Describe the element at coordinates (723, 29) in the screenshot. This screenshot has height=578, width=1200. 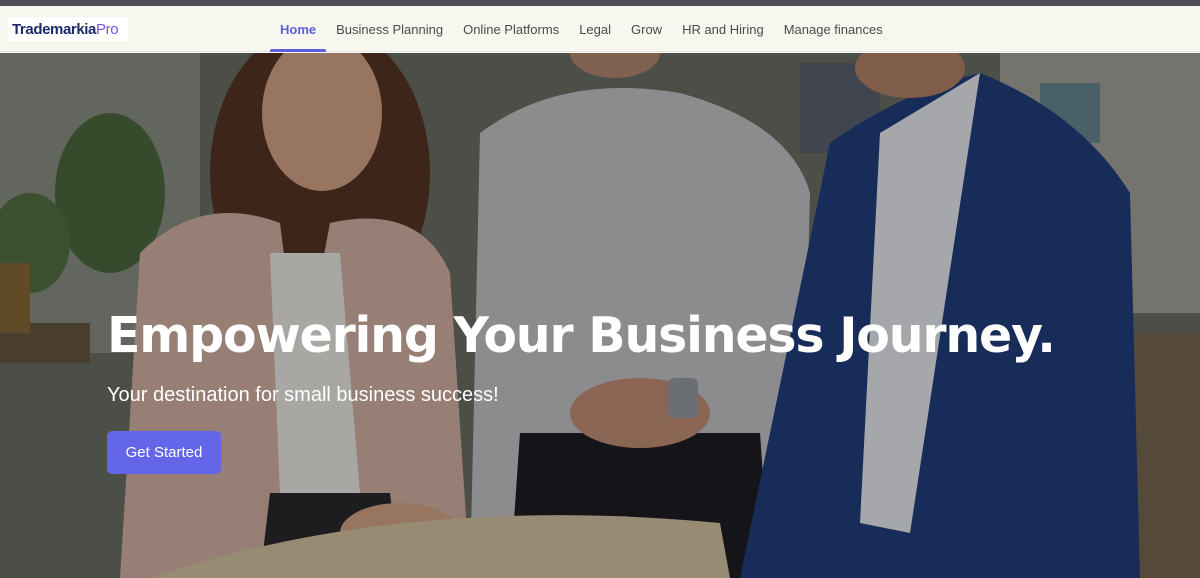
I see `nav-item-hr-and-hiring: HR and Hiring` at that location.